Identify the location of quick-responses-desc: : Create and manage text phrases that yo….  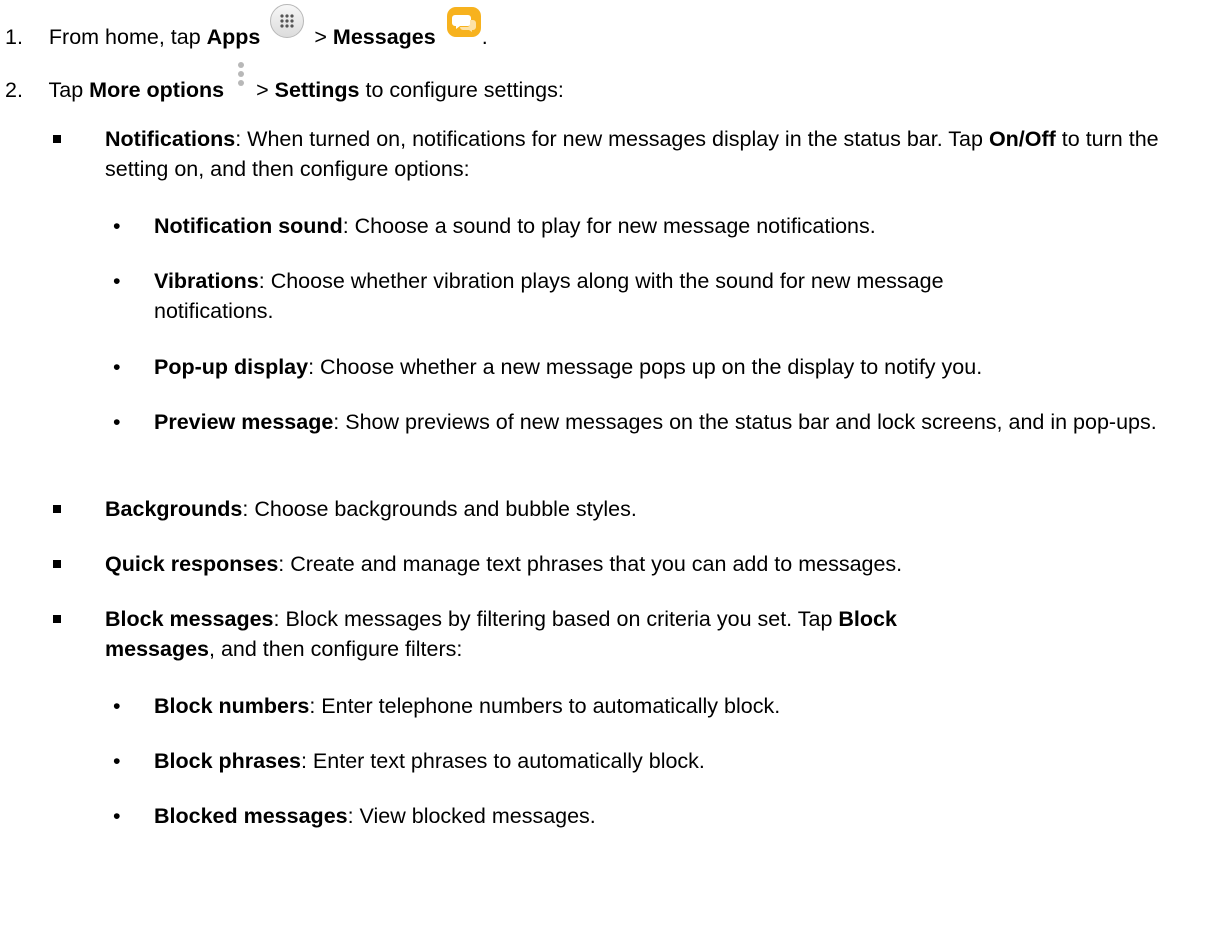
(590, 564).